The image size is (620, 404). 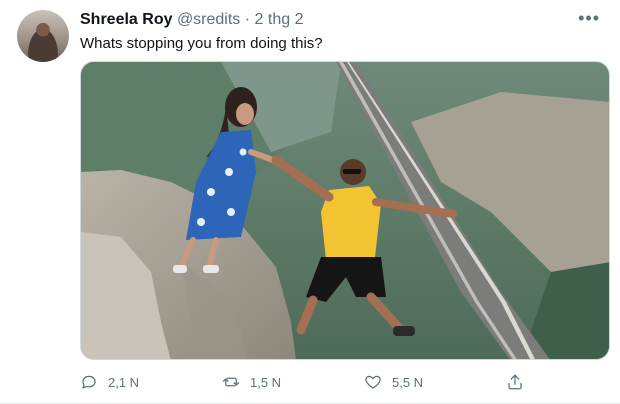 What do you see at coordinates (373, 382) in the screenshot?
I see `heart-icon` at bounding box center [373, 382].